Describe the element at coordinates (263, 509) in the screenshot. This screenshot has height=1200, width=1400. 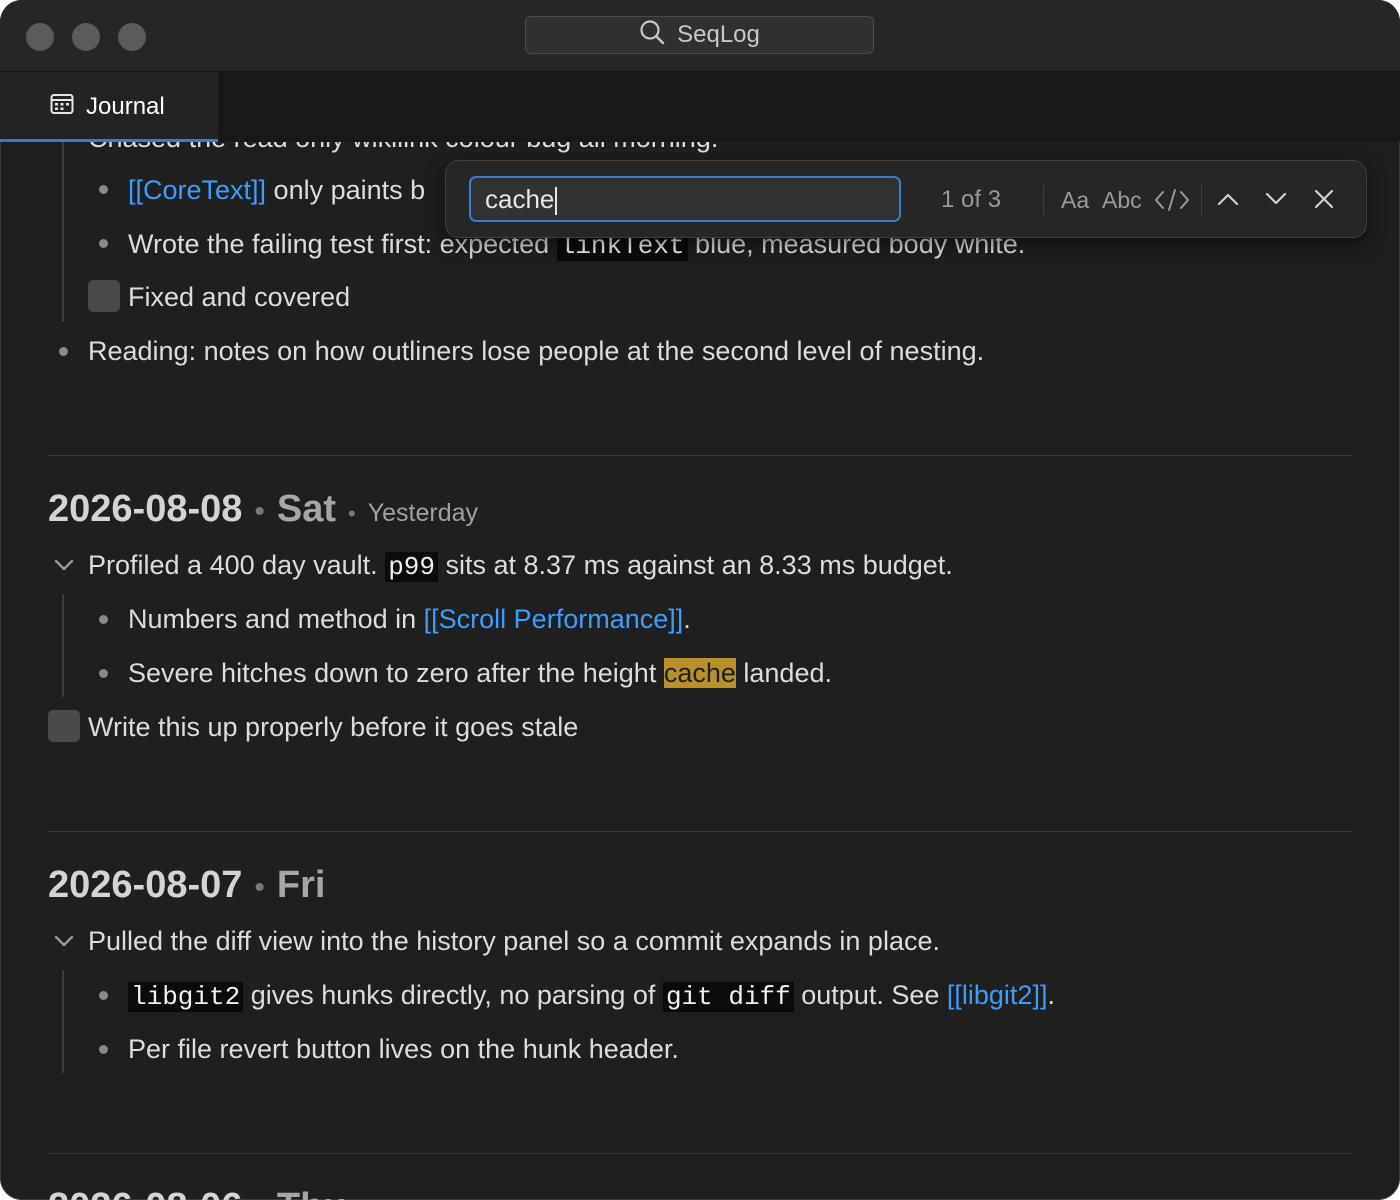
I see `day-header: 2026-08-08 • Sat • Yesterday` at that location.